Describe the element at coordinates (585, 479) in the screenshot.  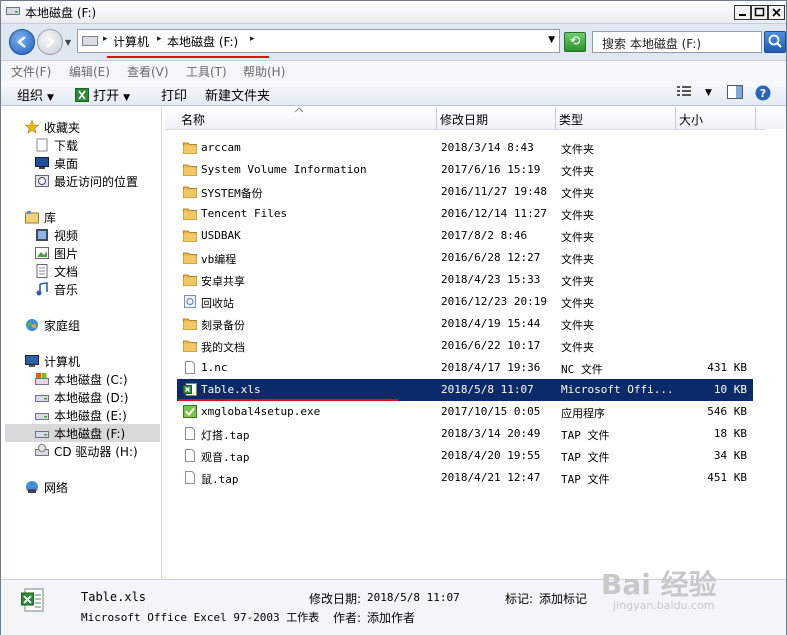
I see `file-type: TAP 文件` at that location.